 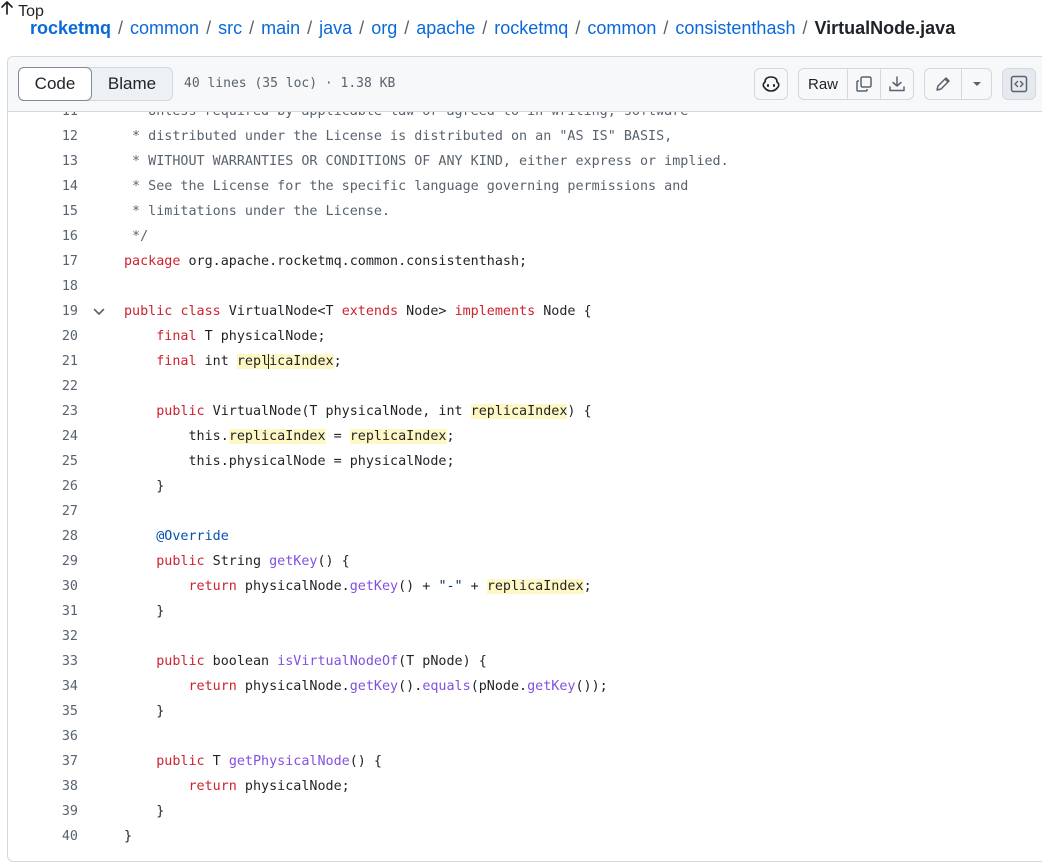 I want to click on line-number: 36, so click(x=43, y=736).